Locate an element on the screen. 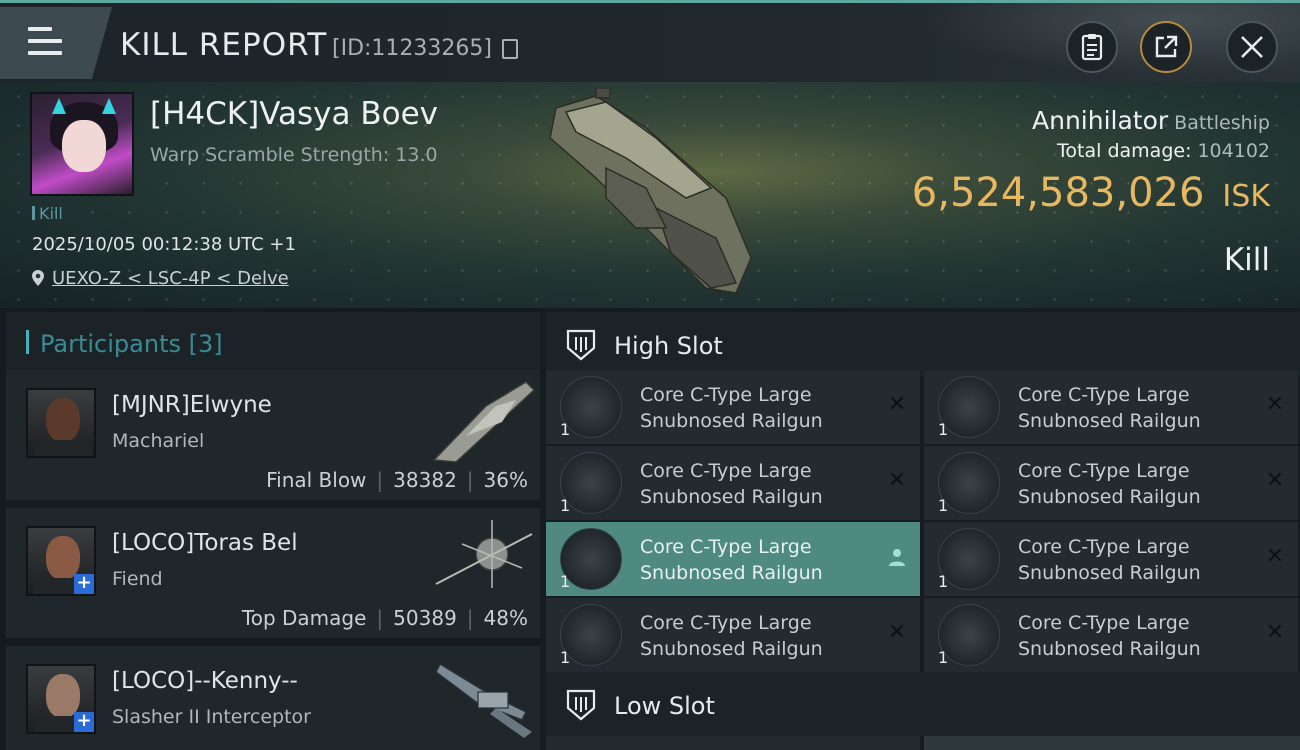  share-button is located at coordinates (1166, 47).